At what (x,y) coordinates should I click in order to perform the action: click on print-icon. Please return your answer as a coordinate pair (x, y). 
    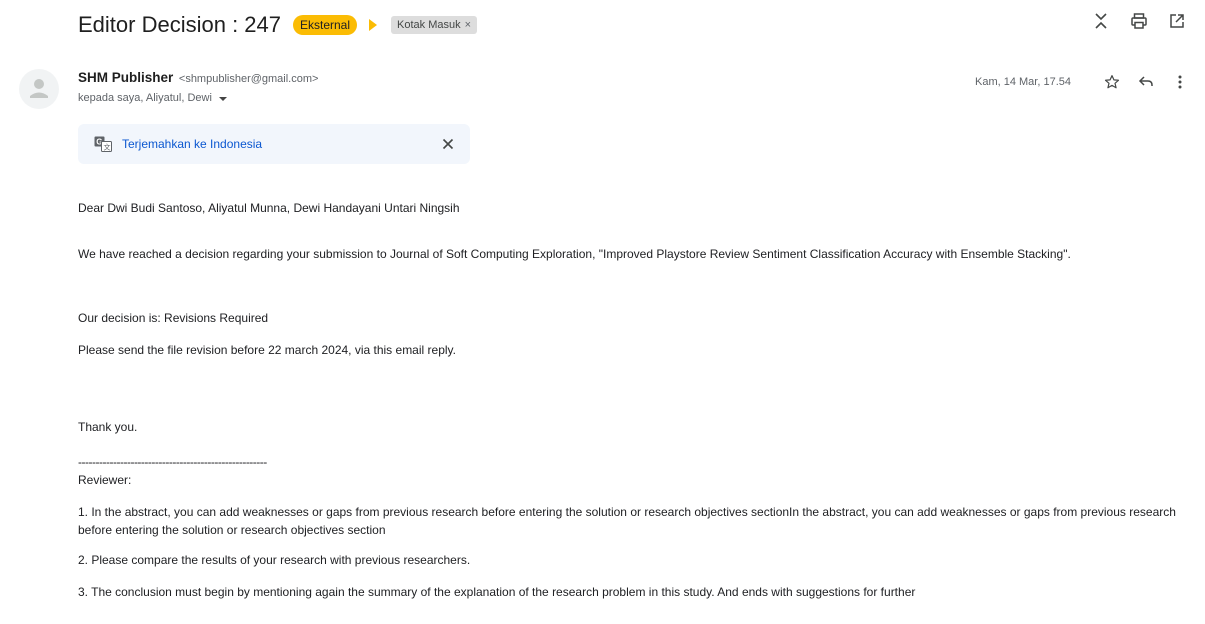
    Looking at the image, I should click on (1139, 21).